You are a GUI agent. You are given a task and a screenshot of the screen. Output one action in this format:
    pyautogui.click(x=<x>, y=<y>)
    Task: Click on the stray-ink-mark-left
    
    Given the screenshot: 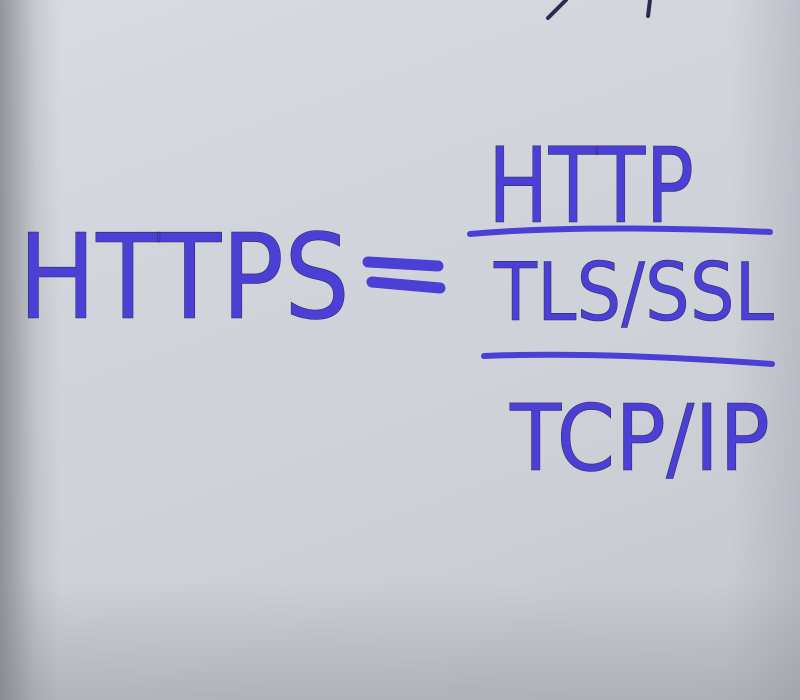 What is the action you would take?
    pyautogui.click(x=557, y=10)
    